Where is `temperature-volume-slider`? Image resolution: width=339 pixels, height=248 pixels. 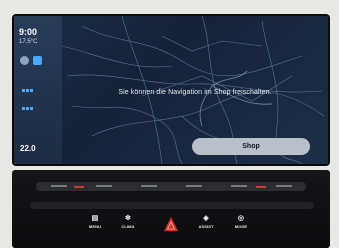
temperature-volume-slider is located at coordinates (171, 186).